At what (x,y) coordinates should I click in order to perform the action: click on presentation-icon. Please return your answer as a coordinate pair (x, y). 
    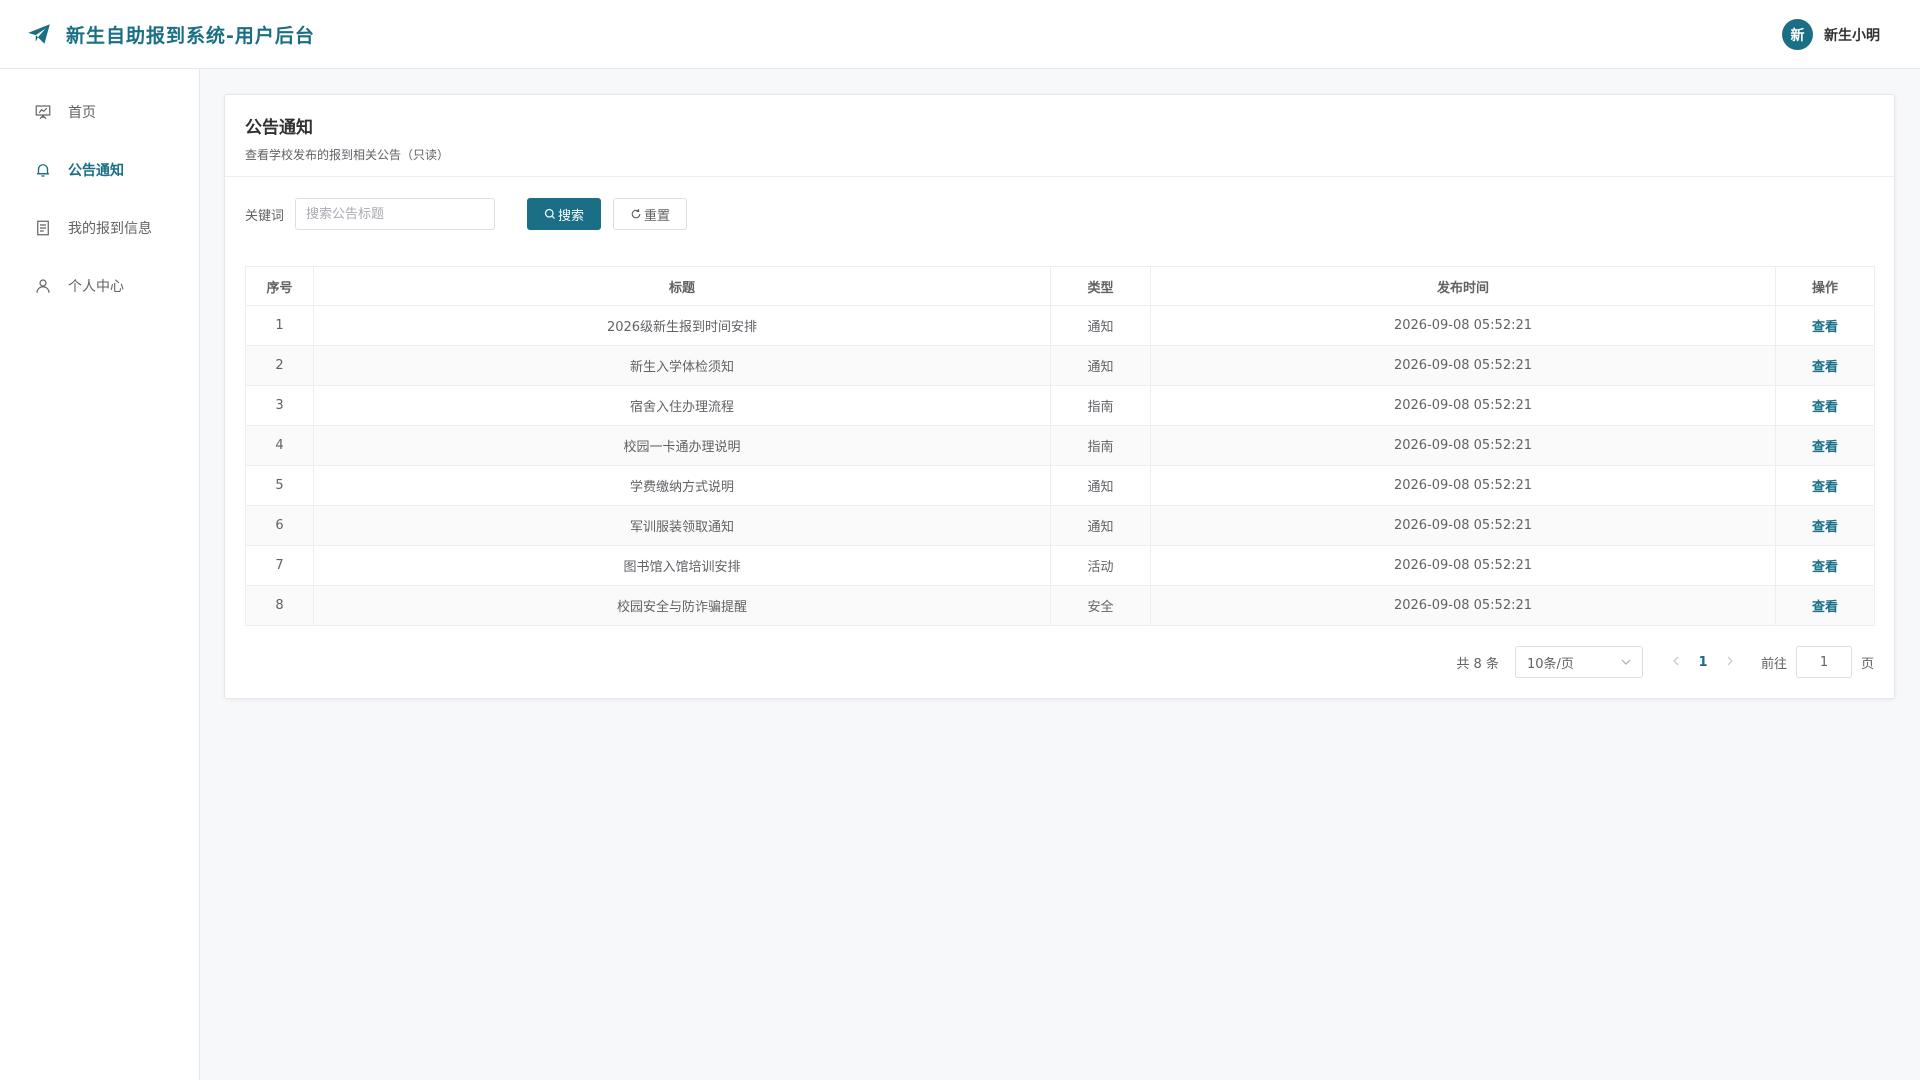
    Looking at the image, I should click on (43, 112).